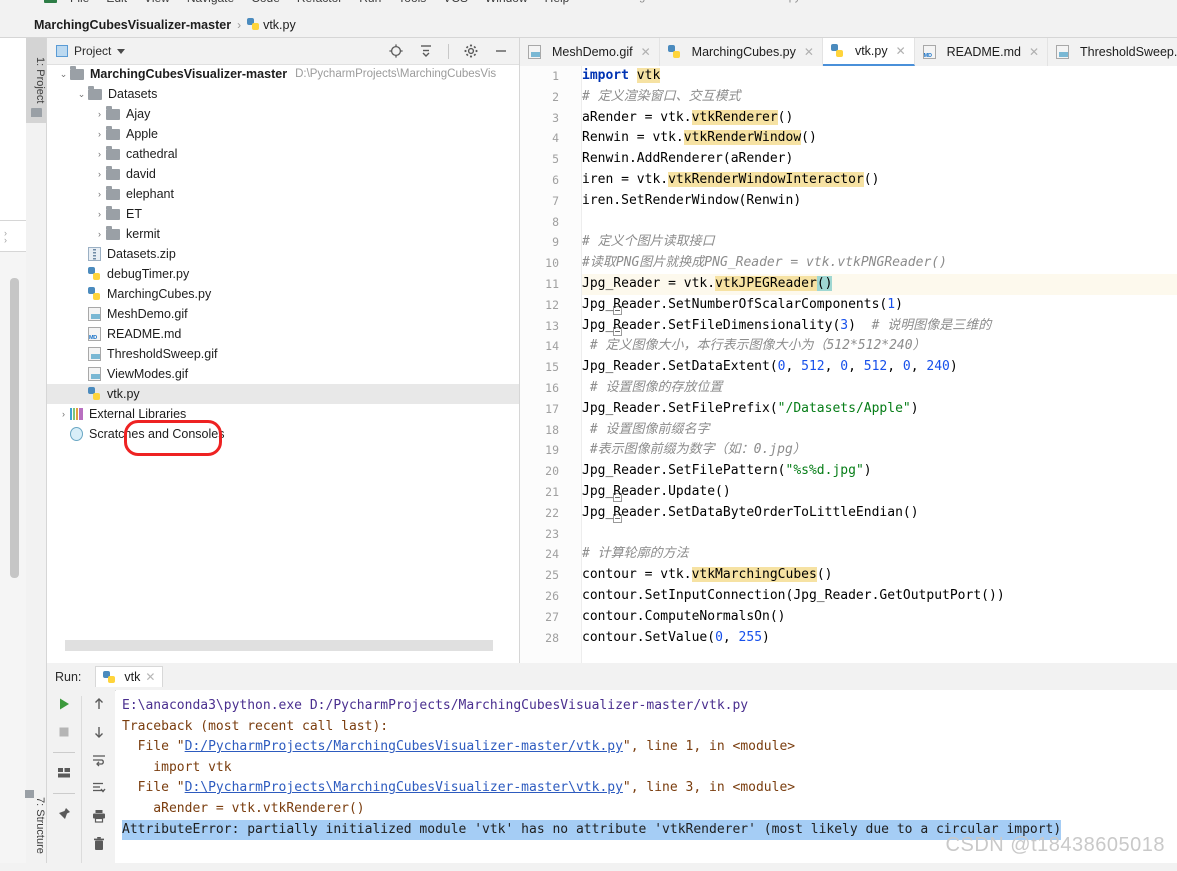  What do you see at coordinates (868, 52) in the screenshot?
I see `editor-tab-vtk-py: vtk.py ✕` at bounding box center [868, 52].